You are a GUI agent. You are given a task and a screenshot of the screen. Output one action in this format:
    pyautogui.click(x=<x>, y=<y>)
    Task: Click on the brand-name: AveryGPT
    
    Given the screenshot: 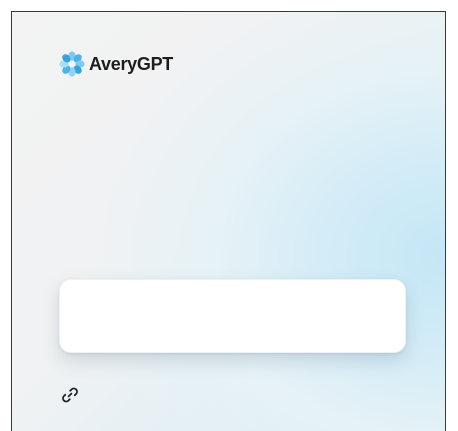 What is the action you would take?
    pyautogui.click(x=131, y=63)
    